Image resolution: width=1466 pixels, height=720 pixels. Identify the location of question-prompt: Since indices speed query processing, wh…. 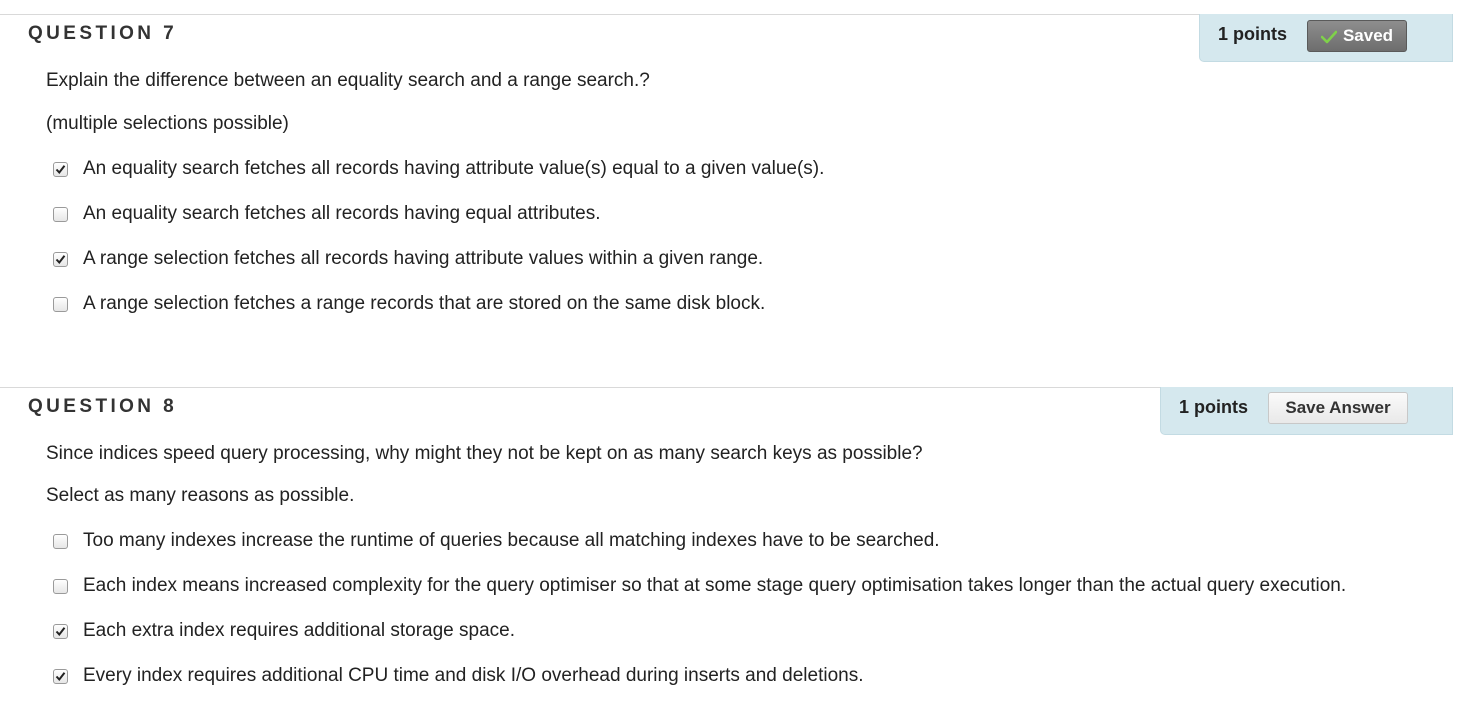
(484, 453).